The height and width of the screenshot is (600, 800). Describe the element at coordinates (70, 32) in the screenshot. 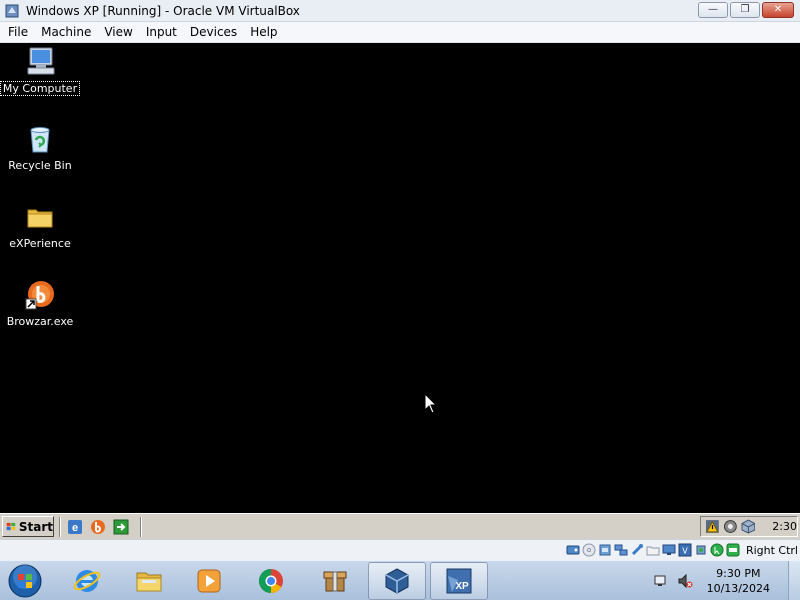

I see `menu-machine: Machine` at that location.